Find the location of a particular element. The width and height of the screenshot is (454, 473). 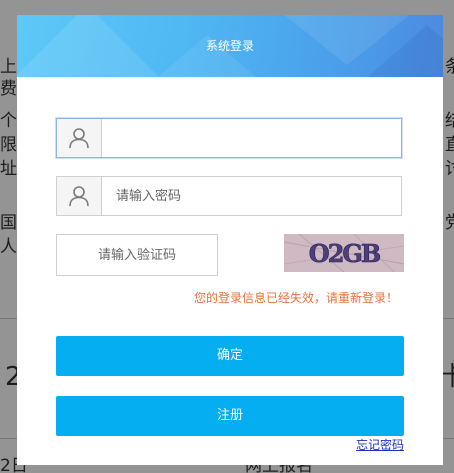

dialog-title: 系统登录 is located at coordinates (229, 46).